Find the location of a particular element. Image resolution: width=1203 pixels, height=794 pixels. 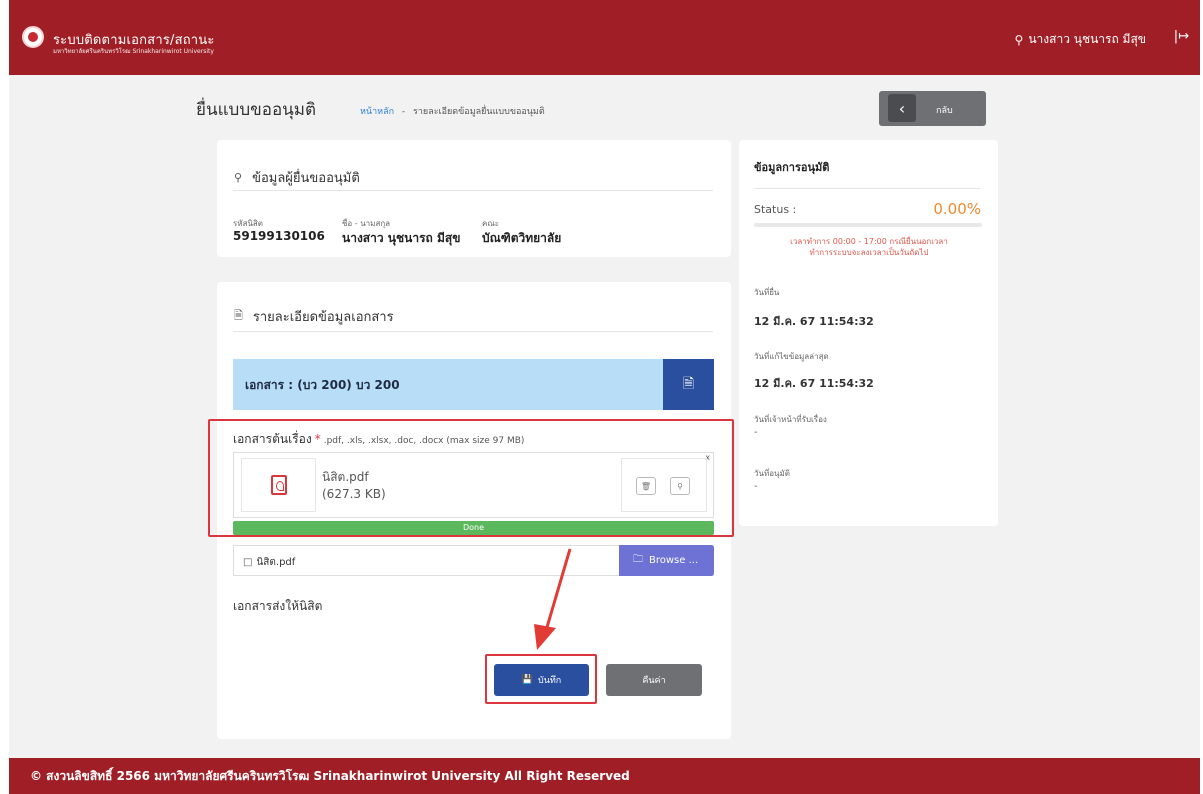

document-card-header: 🗎 รายละเอียดข้อมูลเอกสาร is located at coordinates (314, 316).